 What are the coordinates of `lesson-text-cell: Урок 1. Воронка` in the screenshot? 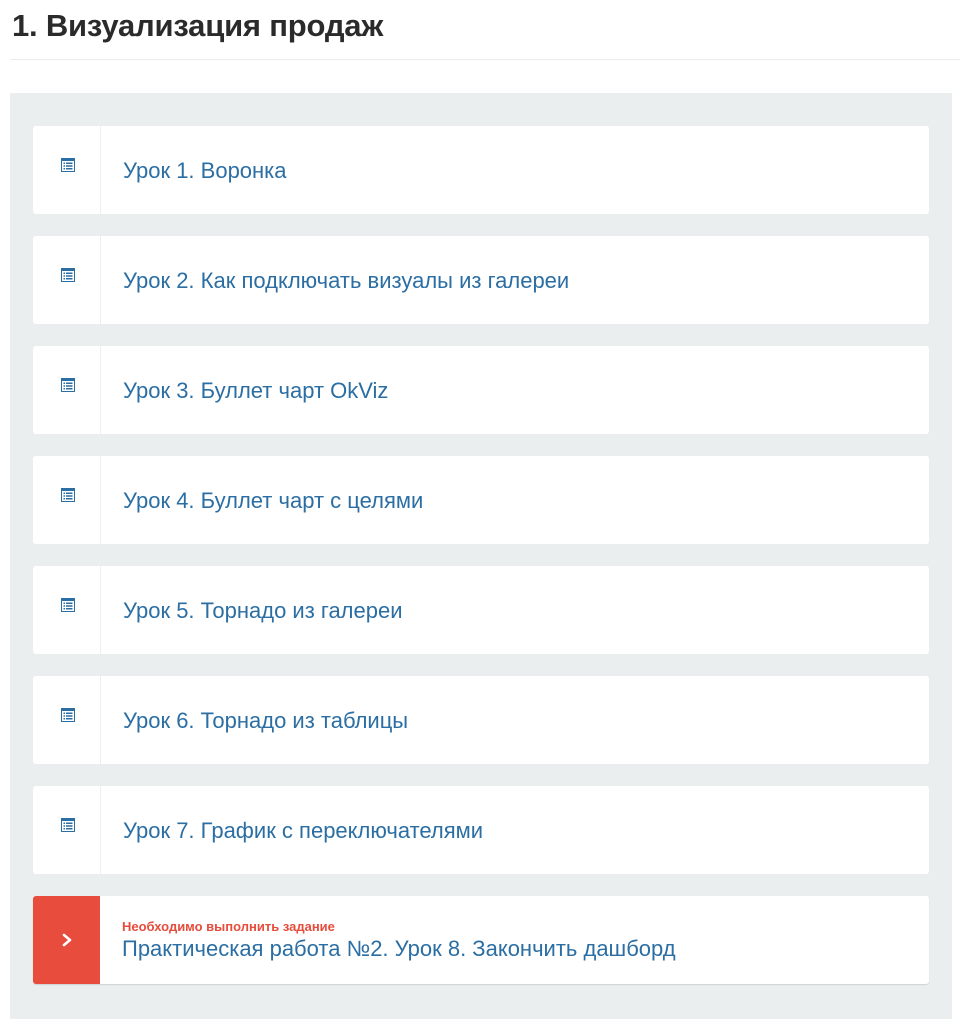 It's located at (515, 170).